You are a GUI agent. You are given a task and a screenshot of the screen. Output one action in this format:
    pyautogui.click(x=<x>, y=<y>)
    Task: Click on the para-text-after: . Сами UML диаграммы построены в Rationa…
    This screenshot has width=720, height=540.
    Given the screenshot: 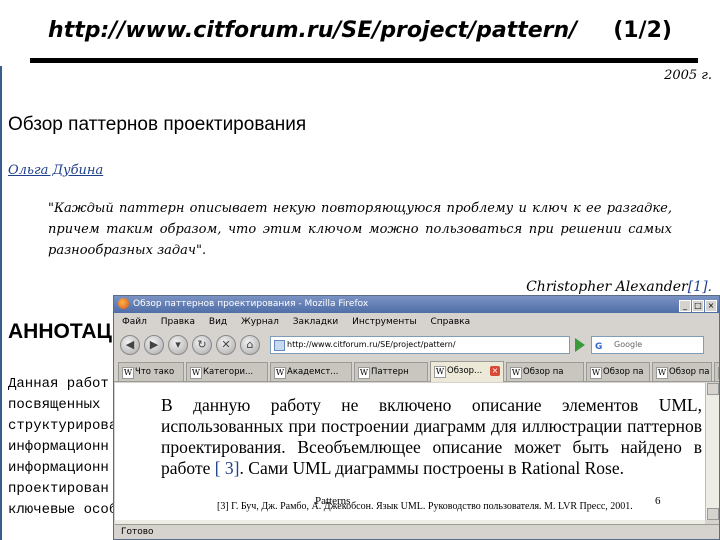 What is the action you would take?
    pyautogui.click(x=431, y=468)
    